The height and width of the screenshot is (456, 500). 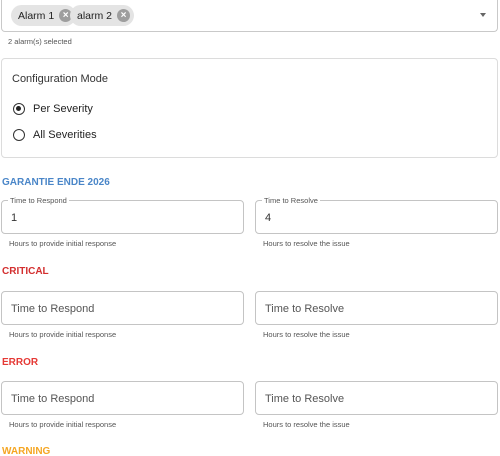 What do you see at coordinates (95, 15) in the screenshot?
I see `alarm-chip-label: alarm 2` at bounding box center [95, 15].